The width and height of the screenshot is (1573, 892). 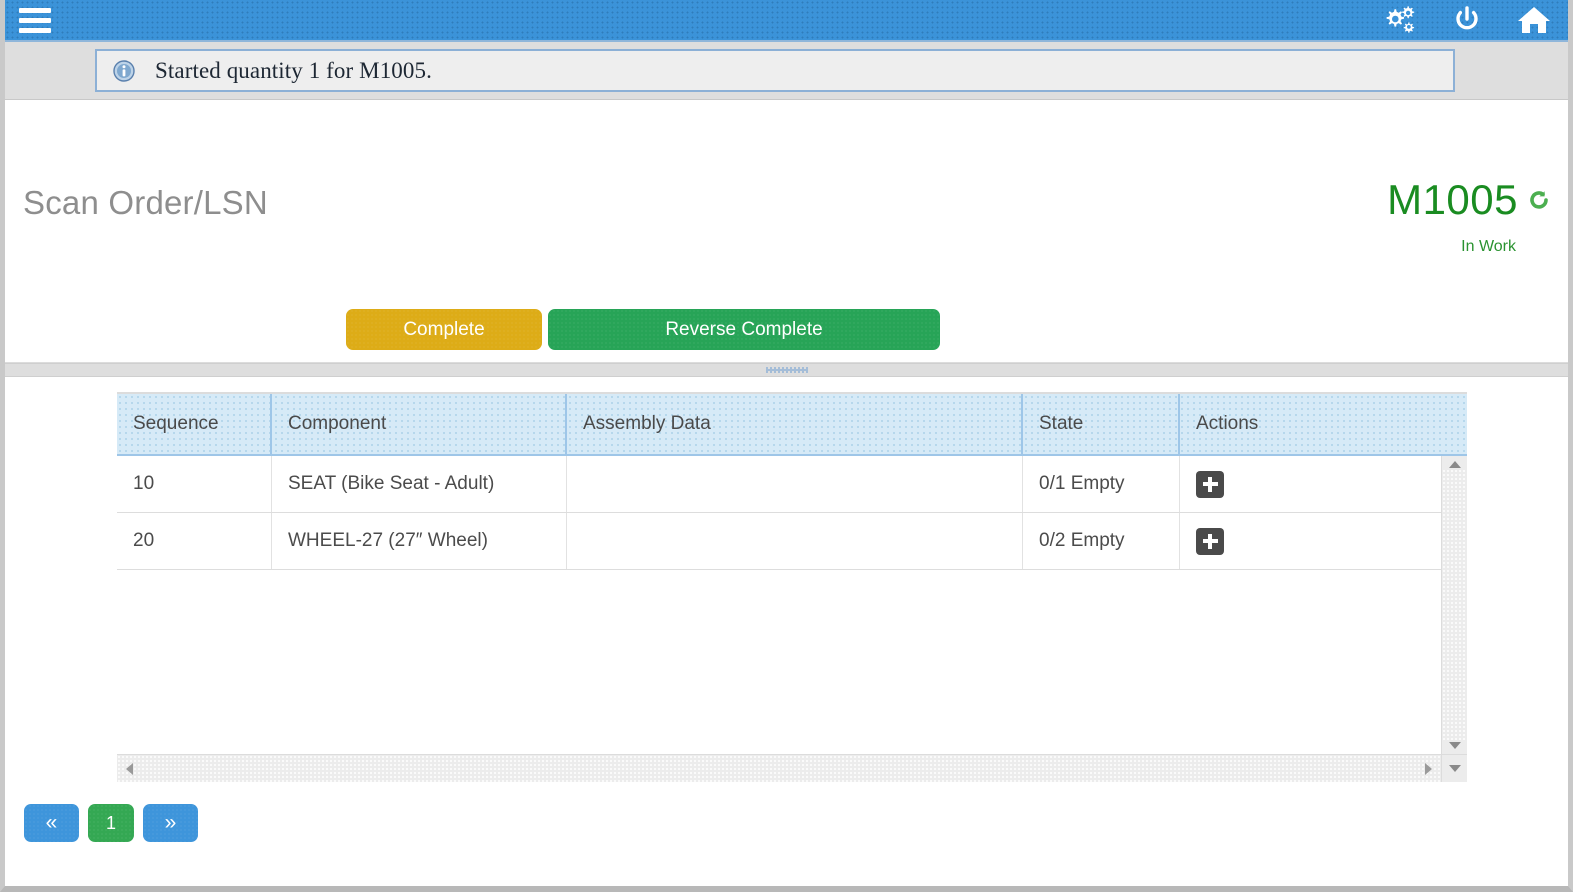 I want to click on action-button-row: Complete Reverse Complete, so click(x=643, y=329).